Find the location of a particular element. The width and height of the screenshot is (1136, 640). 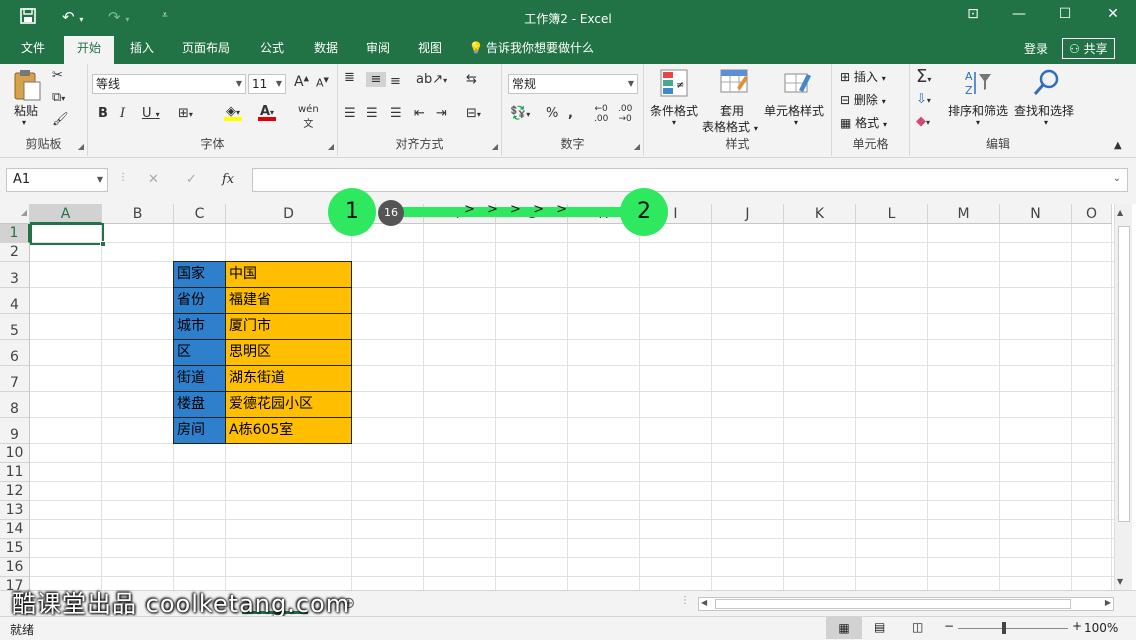

align-middle-icon: ≡ is located at coordinates (376, 79).